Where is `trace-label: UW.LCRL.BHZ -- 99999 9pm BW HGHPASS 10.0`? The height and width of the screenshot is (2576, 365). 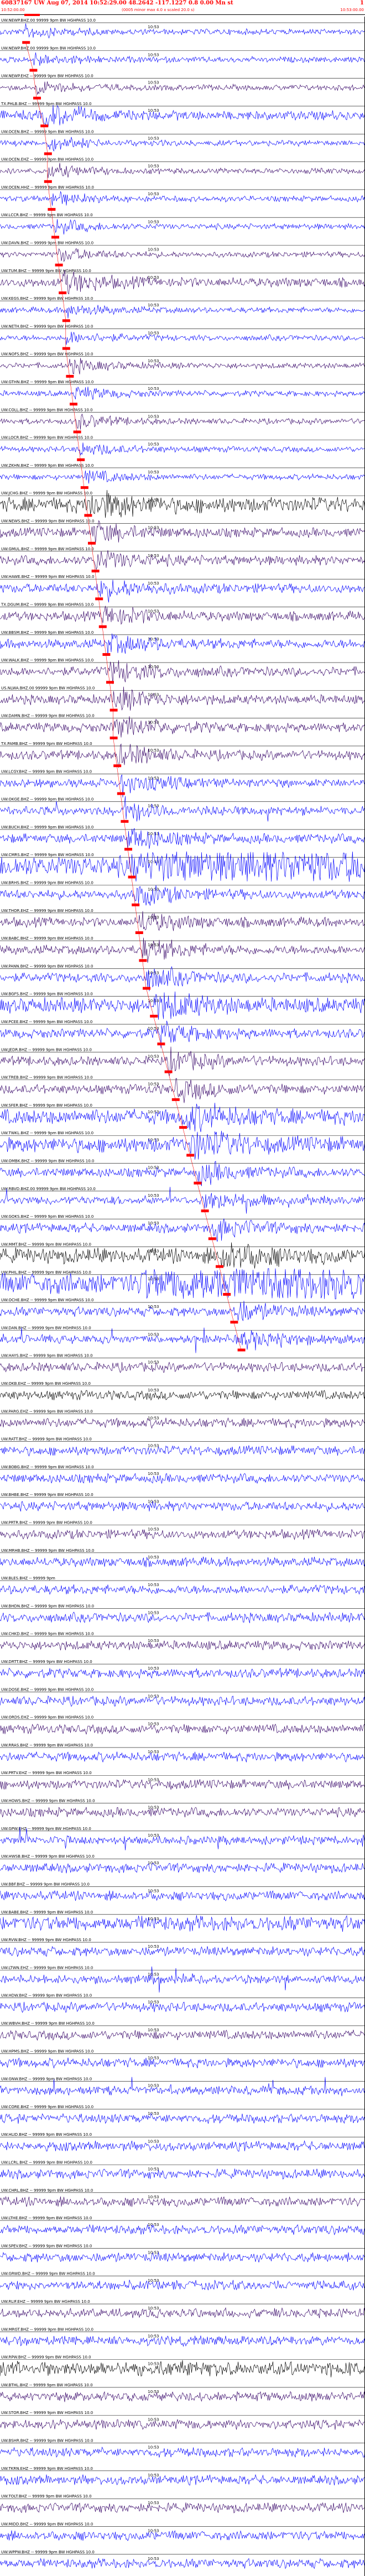
trace-label: UW.LCRL.BHZ -- 99999 9pm BW HGHPASS 10.0 is located at coordinates (46, 2162).